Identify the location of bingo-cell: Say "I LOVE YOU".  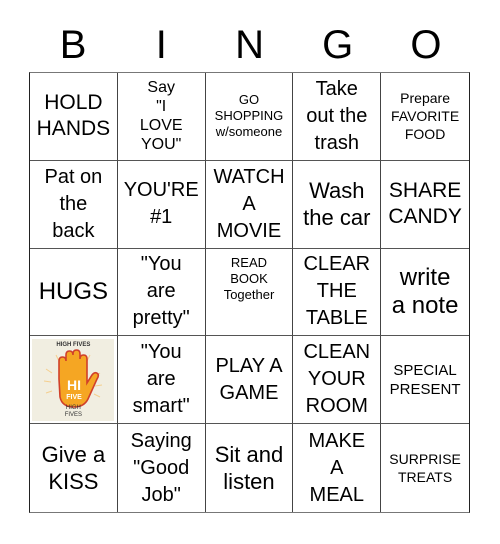
(161, 117).